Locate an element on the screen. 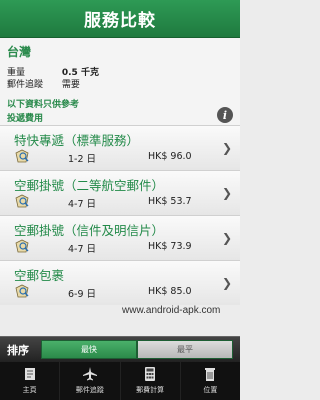 This screenshot has height=400, width=320. calculator-icon is located at coordinates (150, 374).